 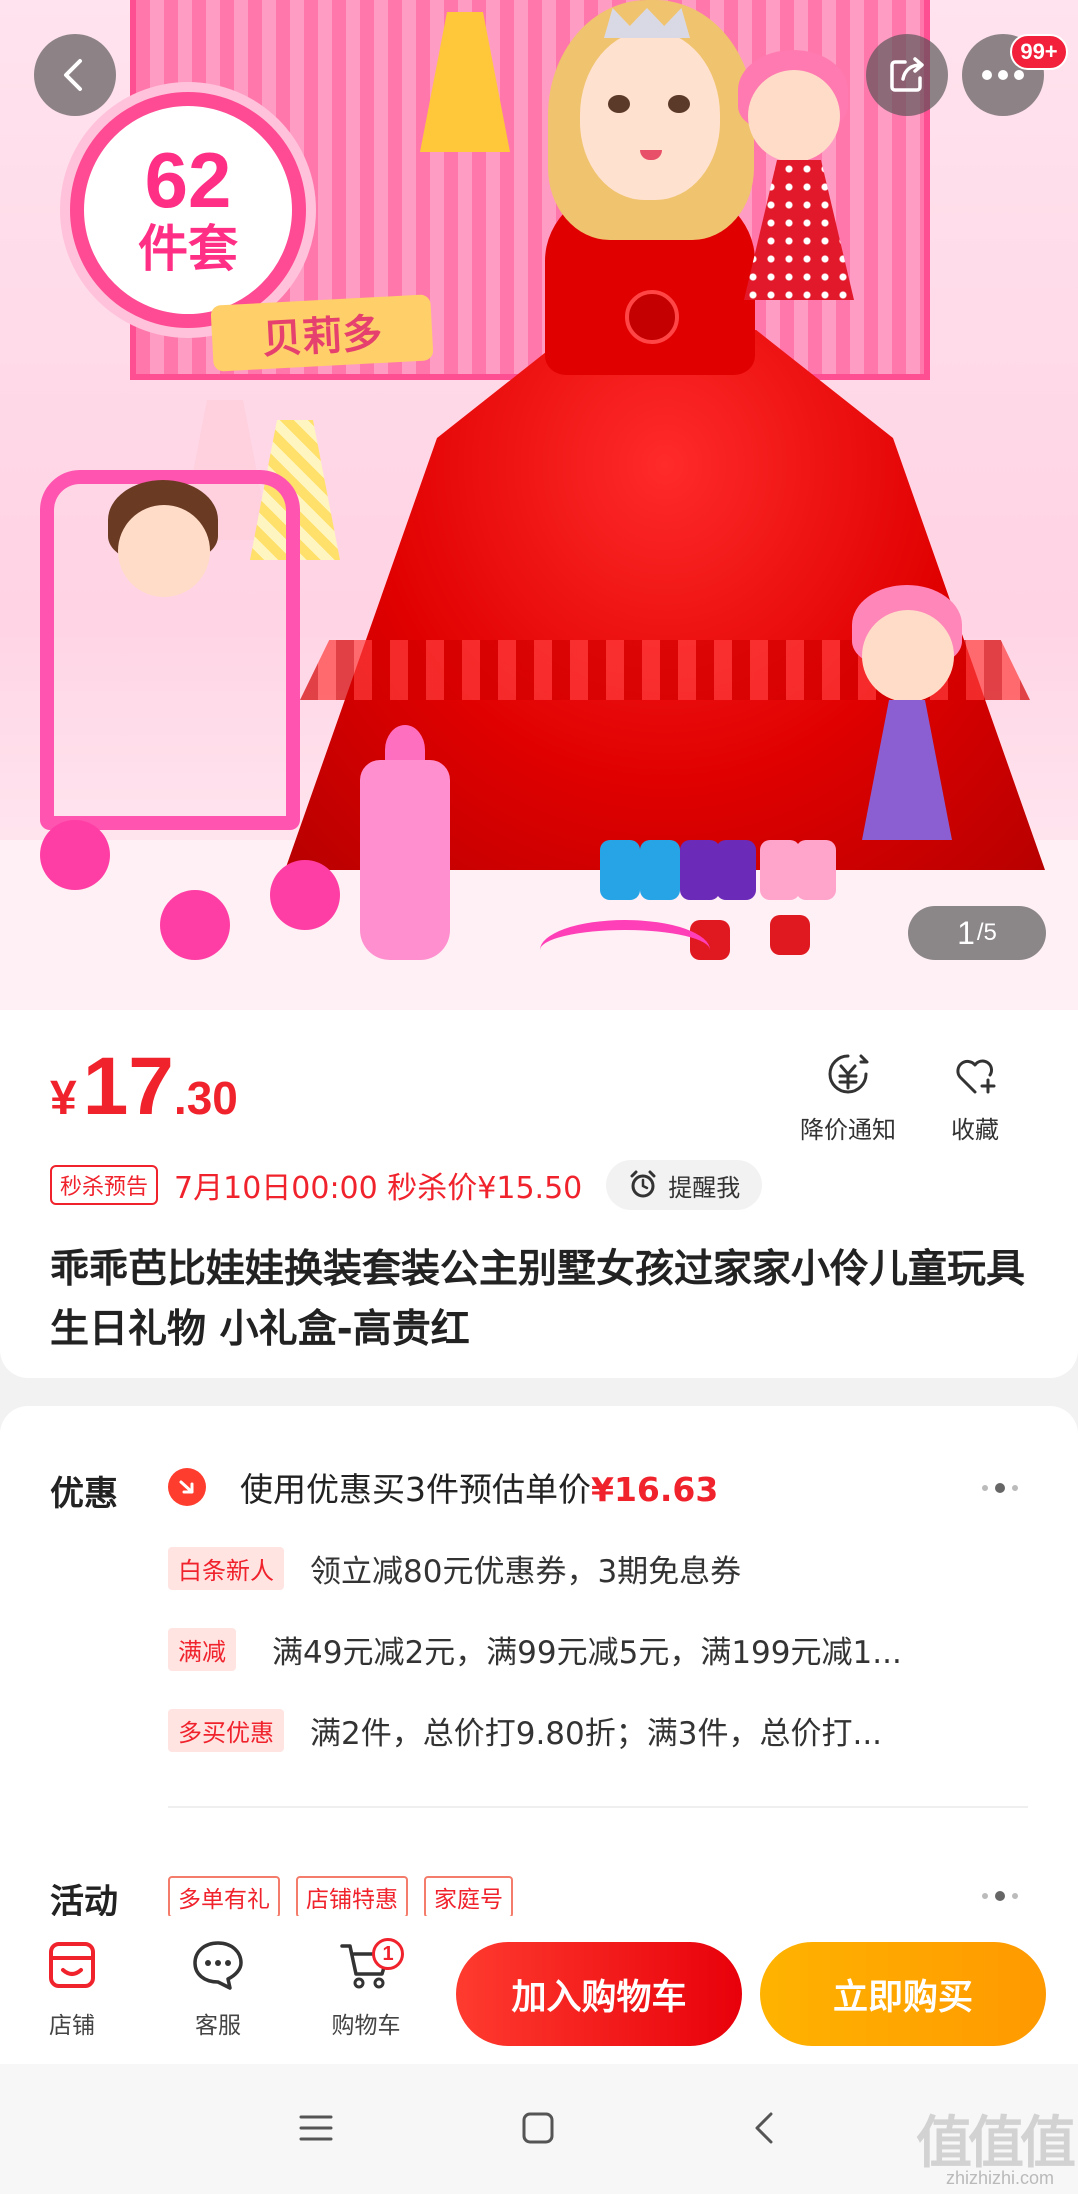 What do you see at coordinates (598, 1807) in the screenshot?
I see `promotions-divider` at bounding box center [598, 1807].